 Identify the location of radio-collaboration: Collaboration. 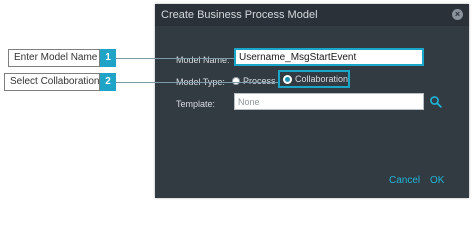
(314, 79).